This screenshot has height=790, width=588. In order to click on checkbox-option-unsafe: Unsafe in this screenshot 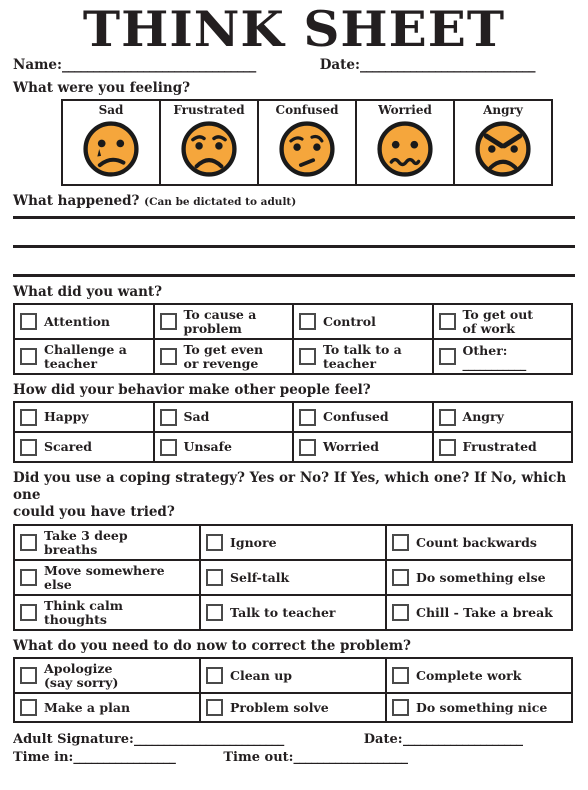, I will do `click(224, 447)`.